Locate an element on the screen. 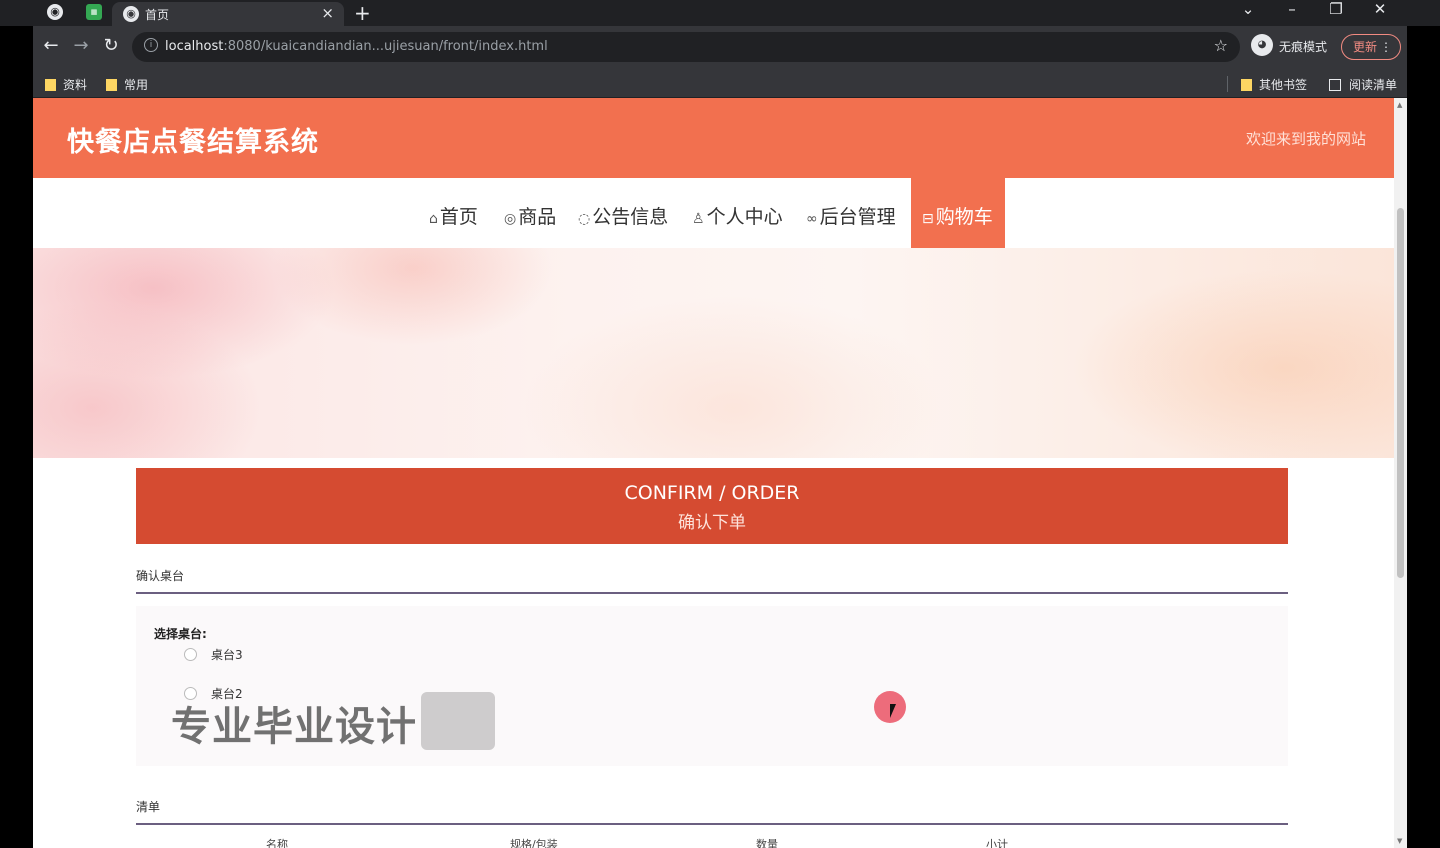  scroll-down-icon: ▼ is located at coordinates (1399, 841).